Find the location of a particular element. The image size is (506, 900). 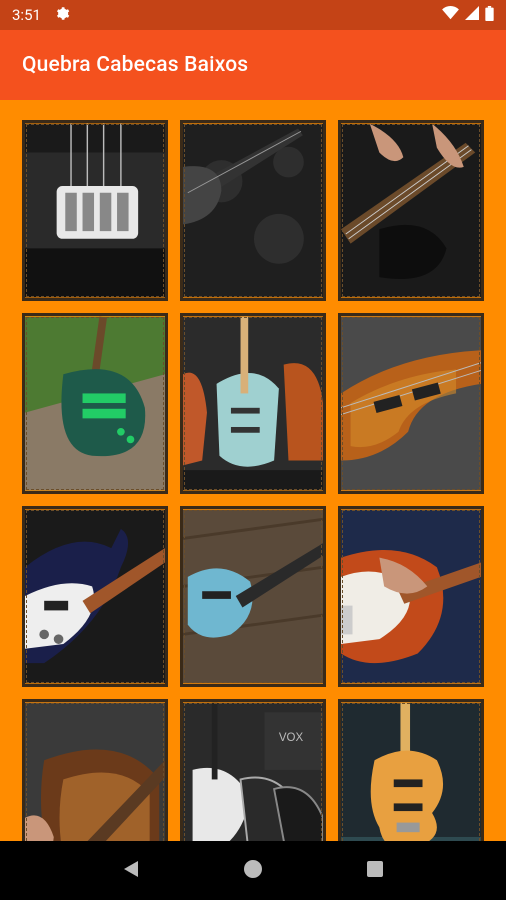

gear-icon is located at coordinates (62, 15).